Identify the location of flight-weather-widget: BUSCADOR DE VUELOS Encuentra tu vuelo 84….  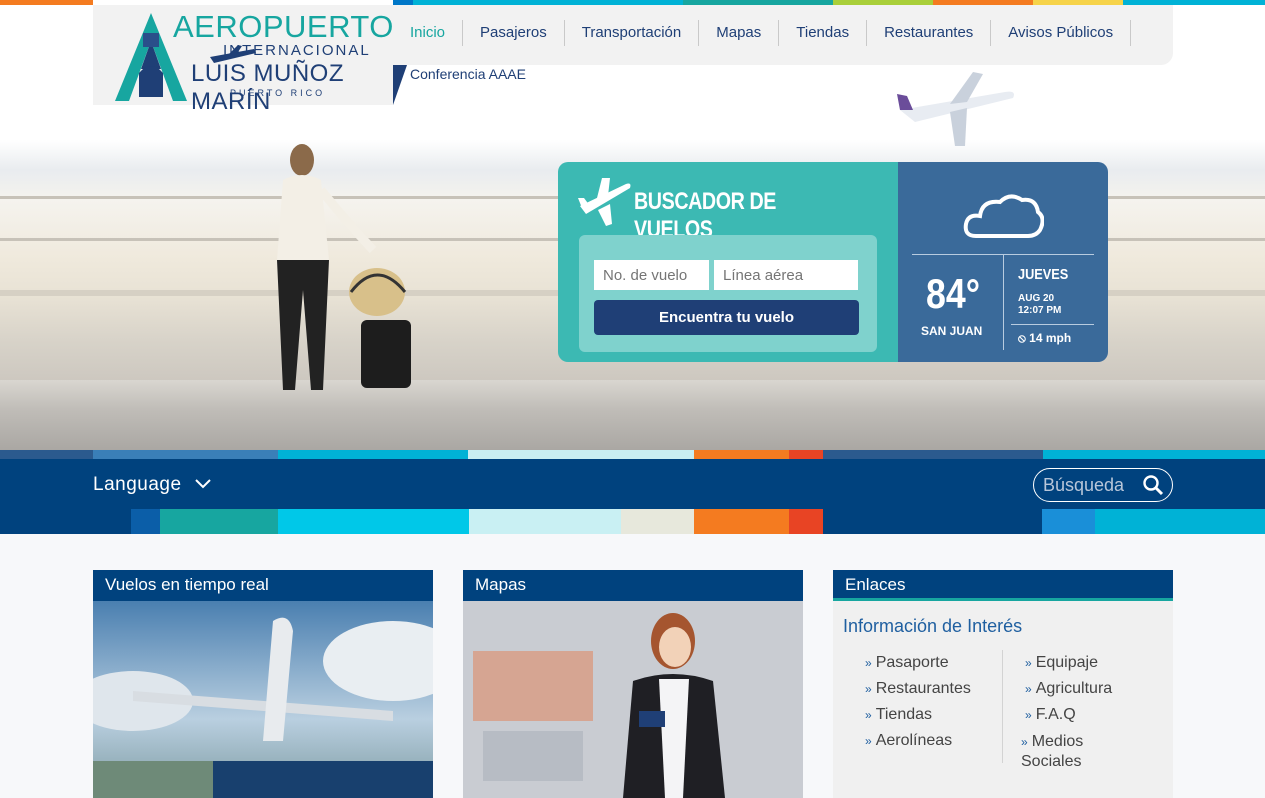
(833, 262).